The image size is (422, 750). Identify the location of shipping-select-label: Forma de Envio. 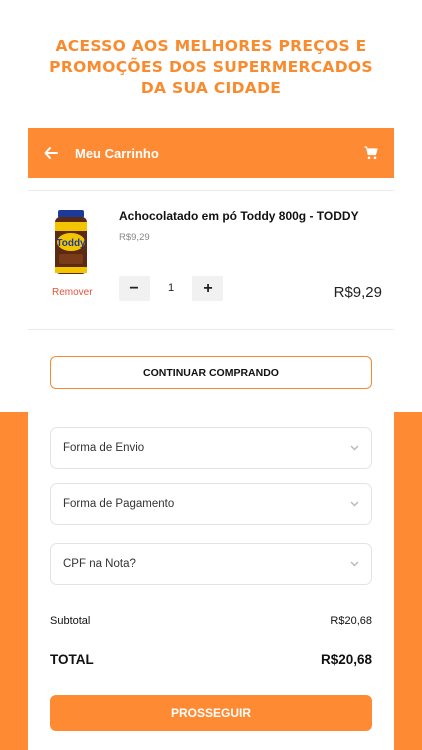
(104, 448).